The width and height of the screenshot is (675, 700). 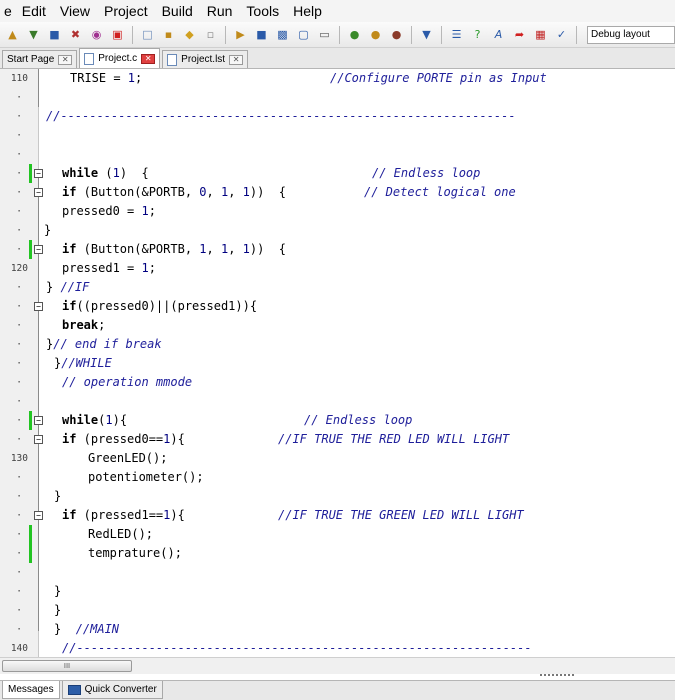 What do you see at coordinates (117, 34) in the screenshot?
I see `stop-icon: ▣` at bounding box center [117, 34].